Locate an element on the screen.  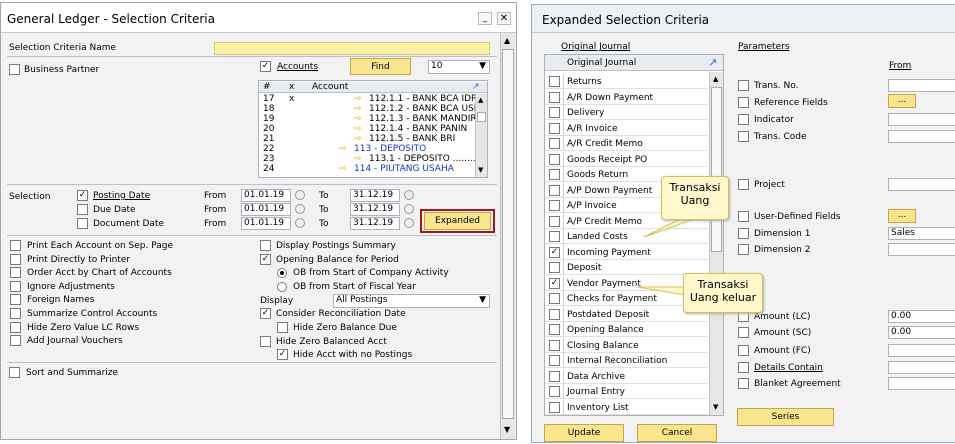
table-row: 18 ⇨ 112.1.2 - BANK BCA USD is located at coordinates (373, 109).